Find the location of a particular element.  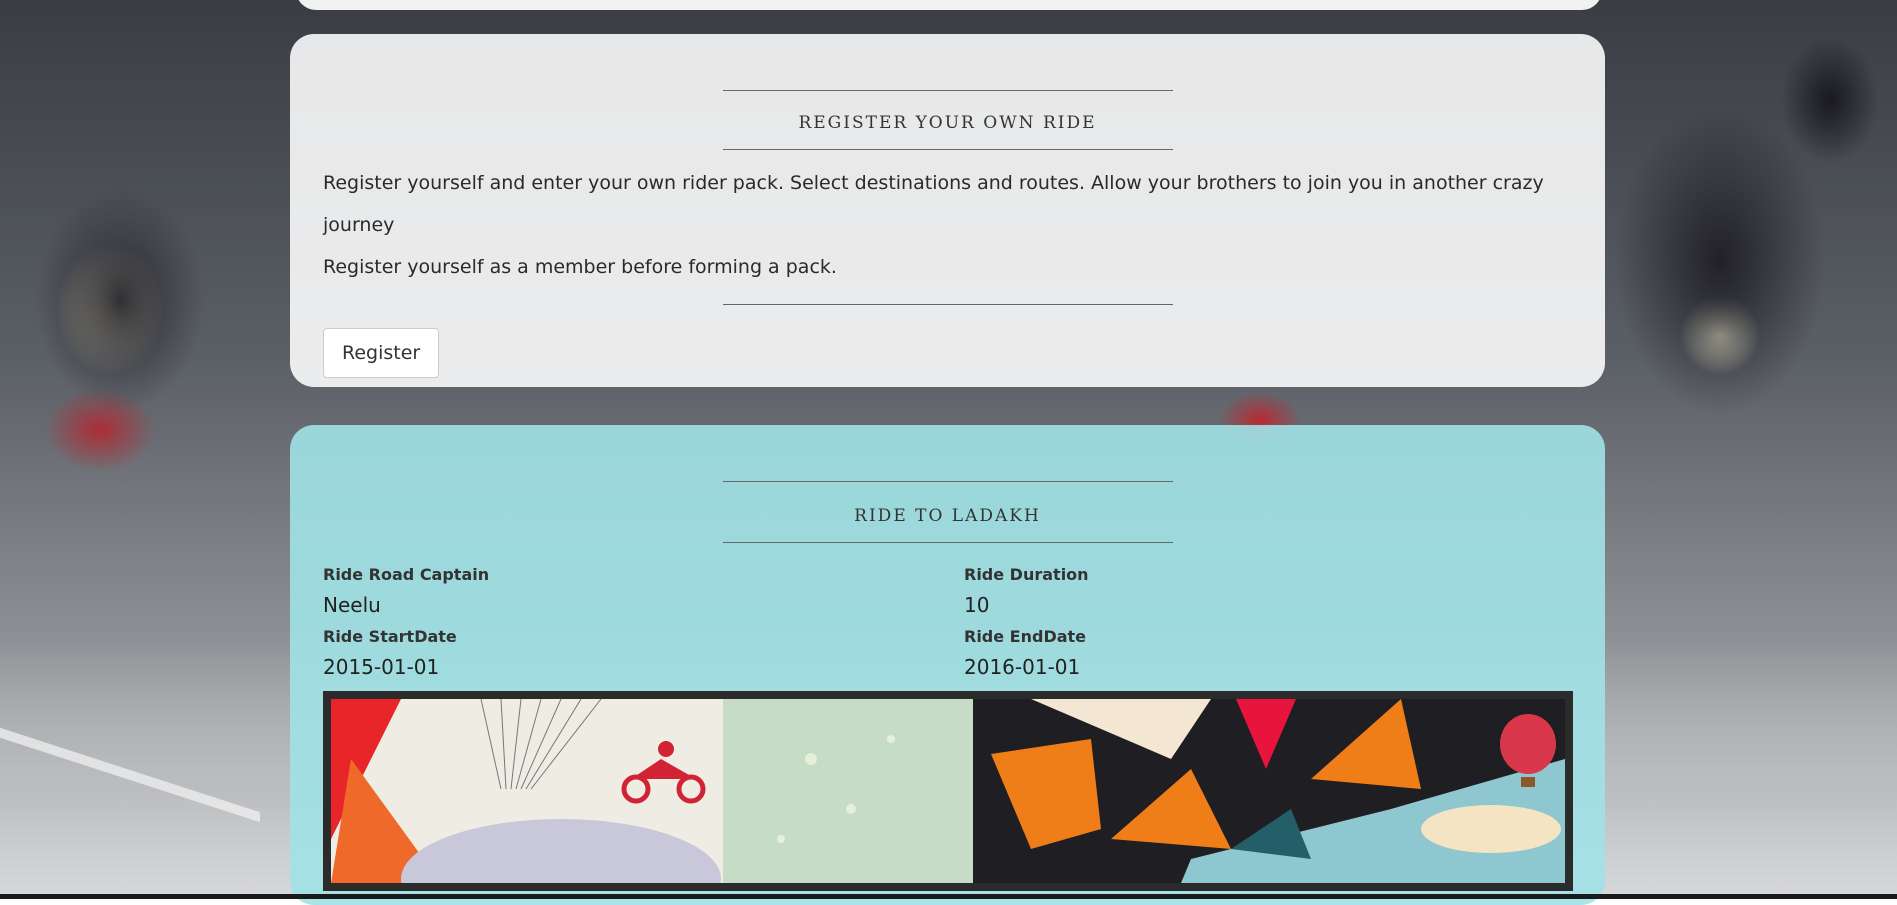

ride-poster-image is located at coordinates (948, 791).